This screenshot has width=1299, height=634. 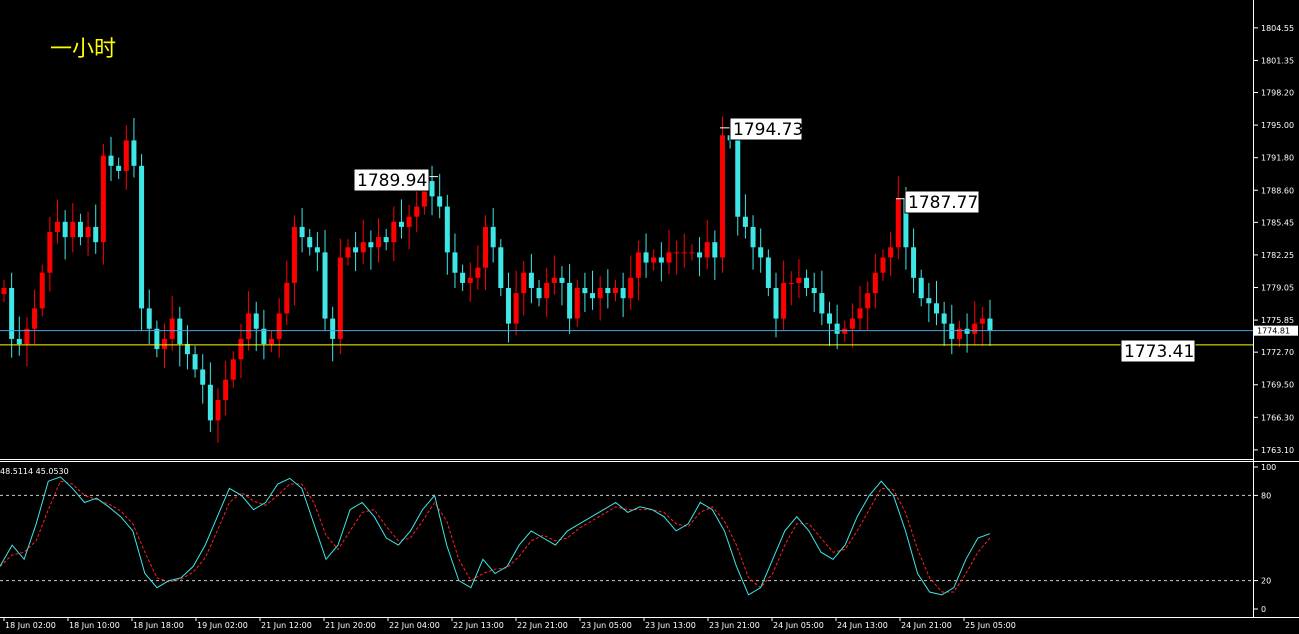 I want to click on price-tick-label: 1779.05, so click(x=1277, y=288).